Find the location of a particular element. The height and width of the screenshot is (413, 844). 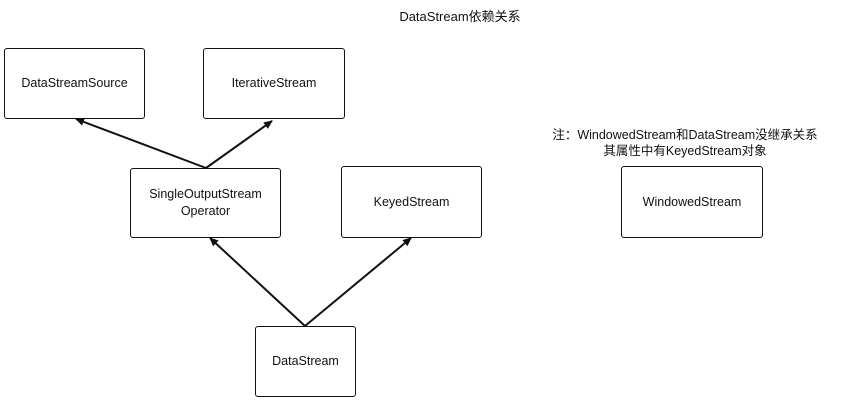

single-output-stream-operator-label-line-2: Operator is located at coordinates (205, 211).